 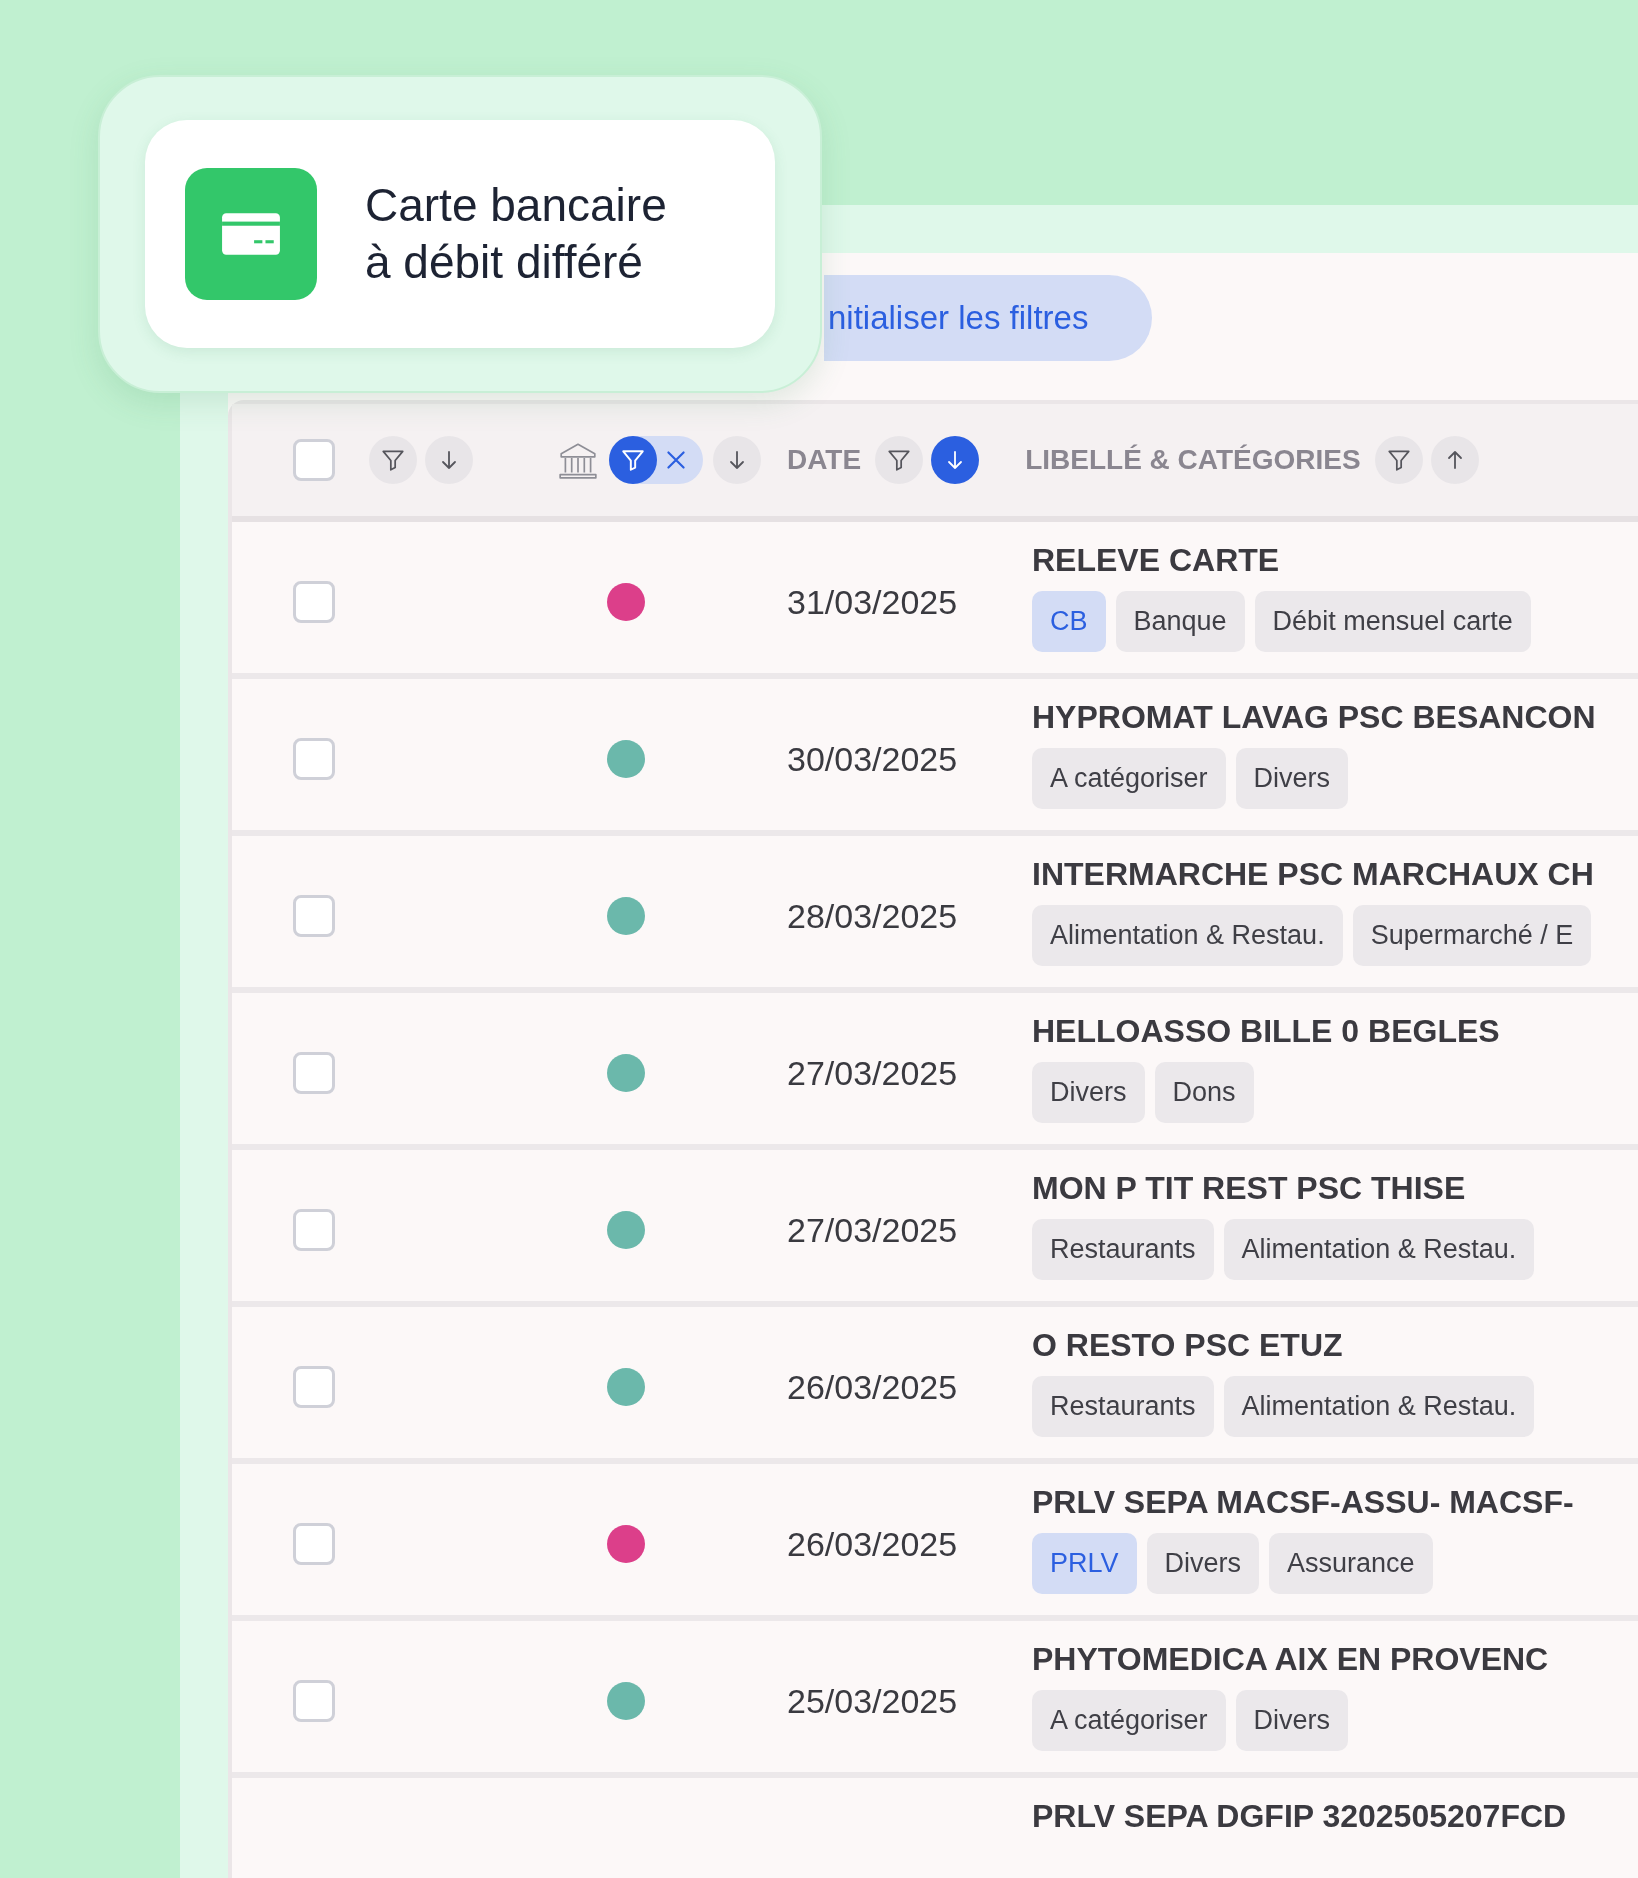 What do you see at coordinates (872, 602) in the screenshot?
I see `date-text: 31/03/2025` at bounding box center [872, 602].